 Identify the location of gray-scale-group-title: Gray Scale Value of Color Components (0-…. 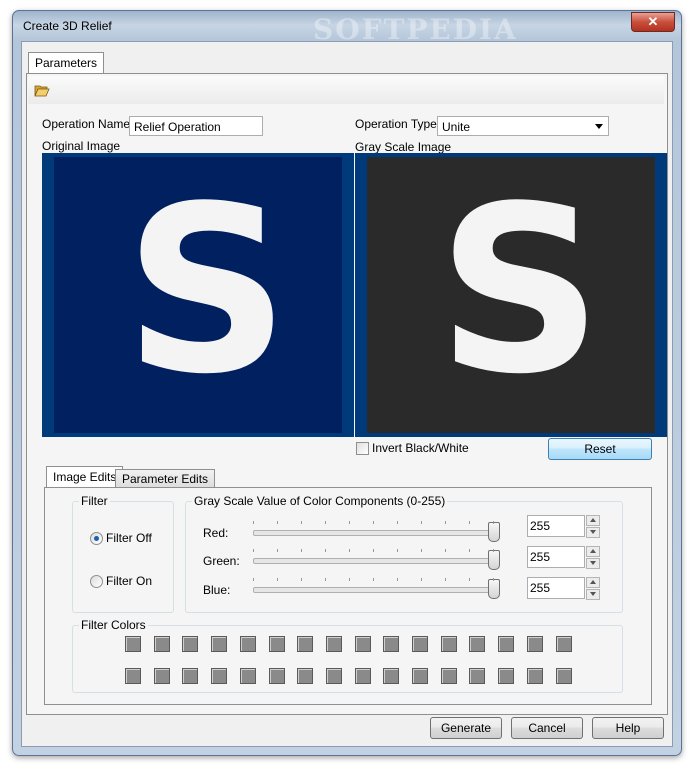
(320, 501).